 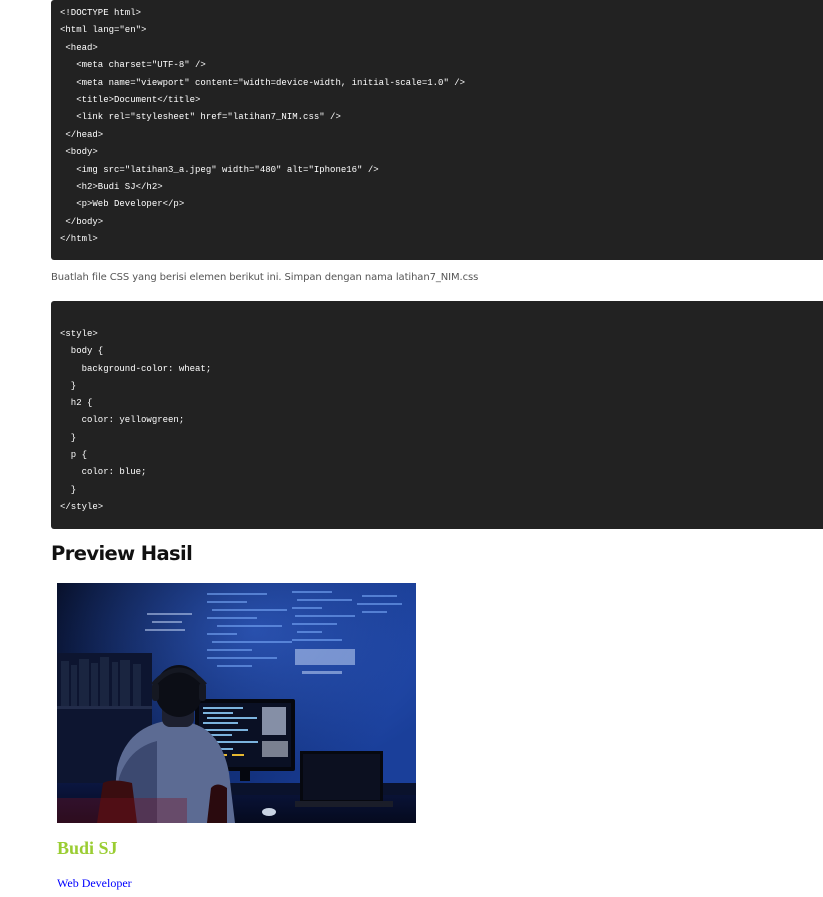 I want to click on developer-photo-illustration, so click(x=236, y=703).